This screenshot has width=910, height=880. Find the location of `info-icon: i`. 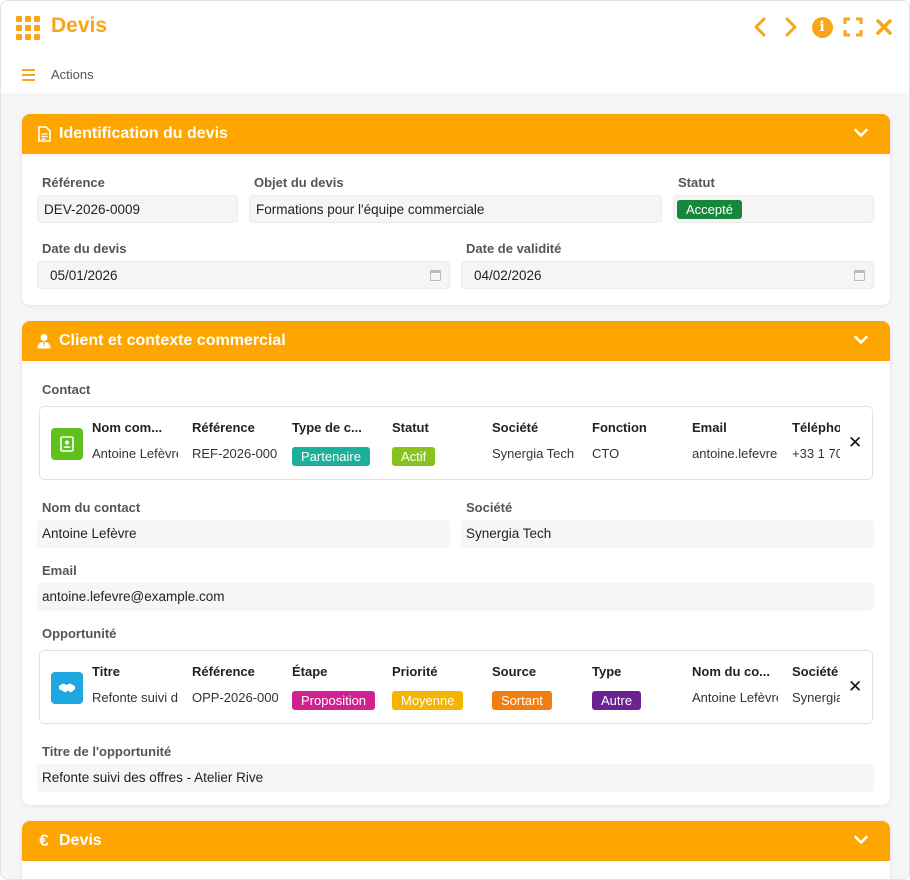

info-icon: i is located at coordinates (822, 27).